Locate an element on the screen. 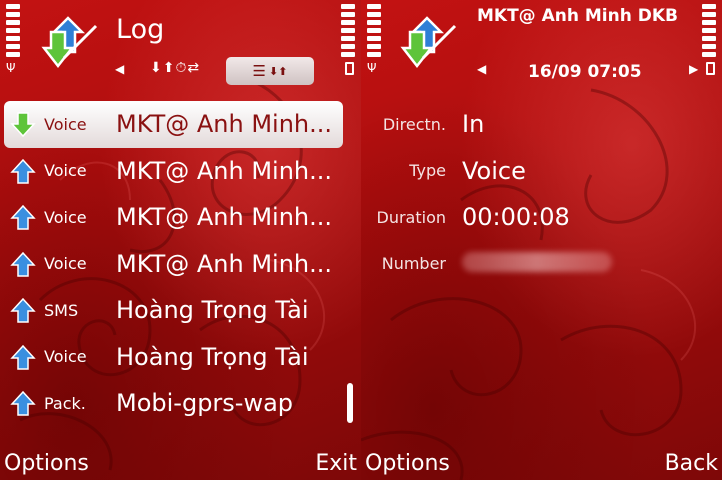 Image resolution: width=722 pixels, height=480 pixels. incoming-arrow-icon is located at coordinates (23, 124).